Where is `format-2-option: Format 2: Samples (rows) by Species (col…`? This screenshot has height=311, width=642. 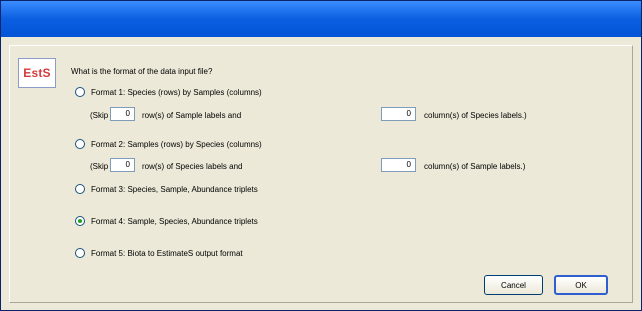
format-2-option: Format 2: Samples (rows) by Species (col… is located at coordinates (168, 144).